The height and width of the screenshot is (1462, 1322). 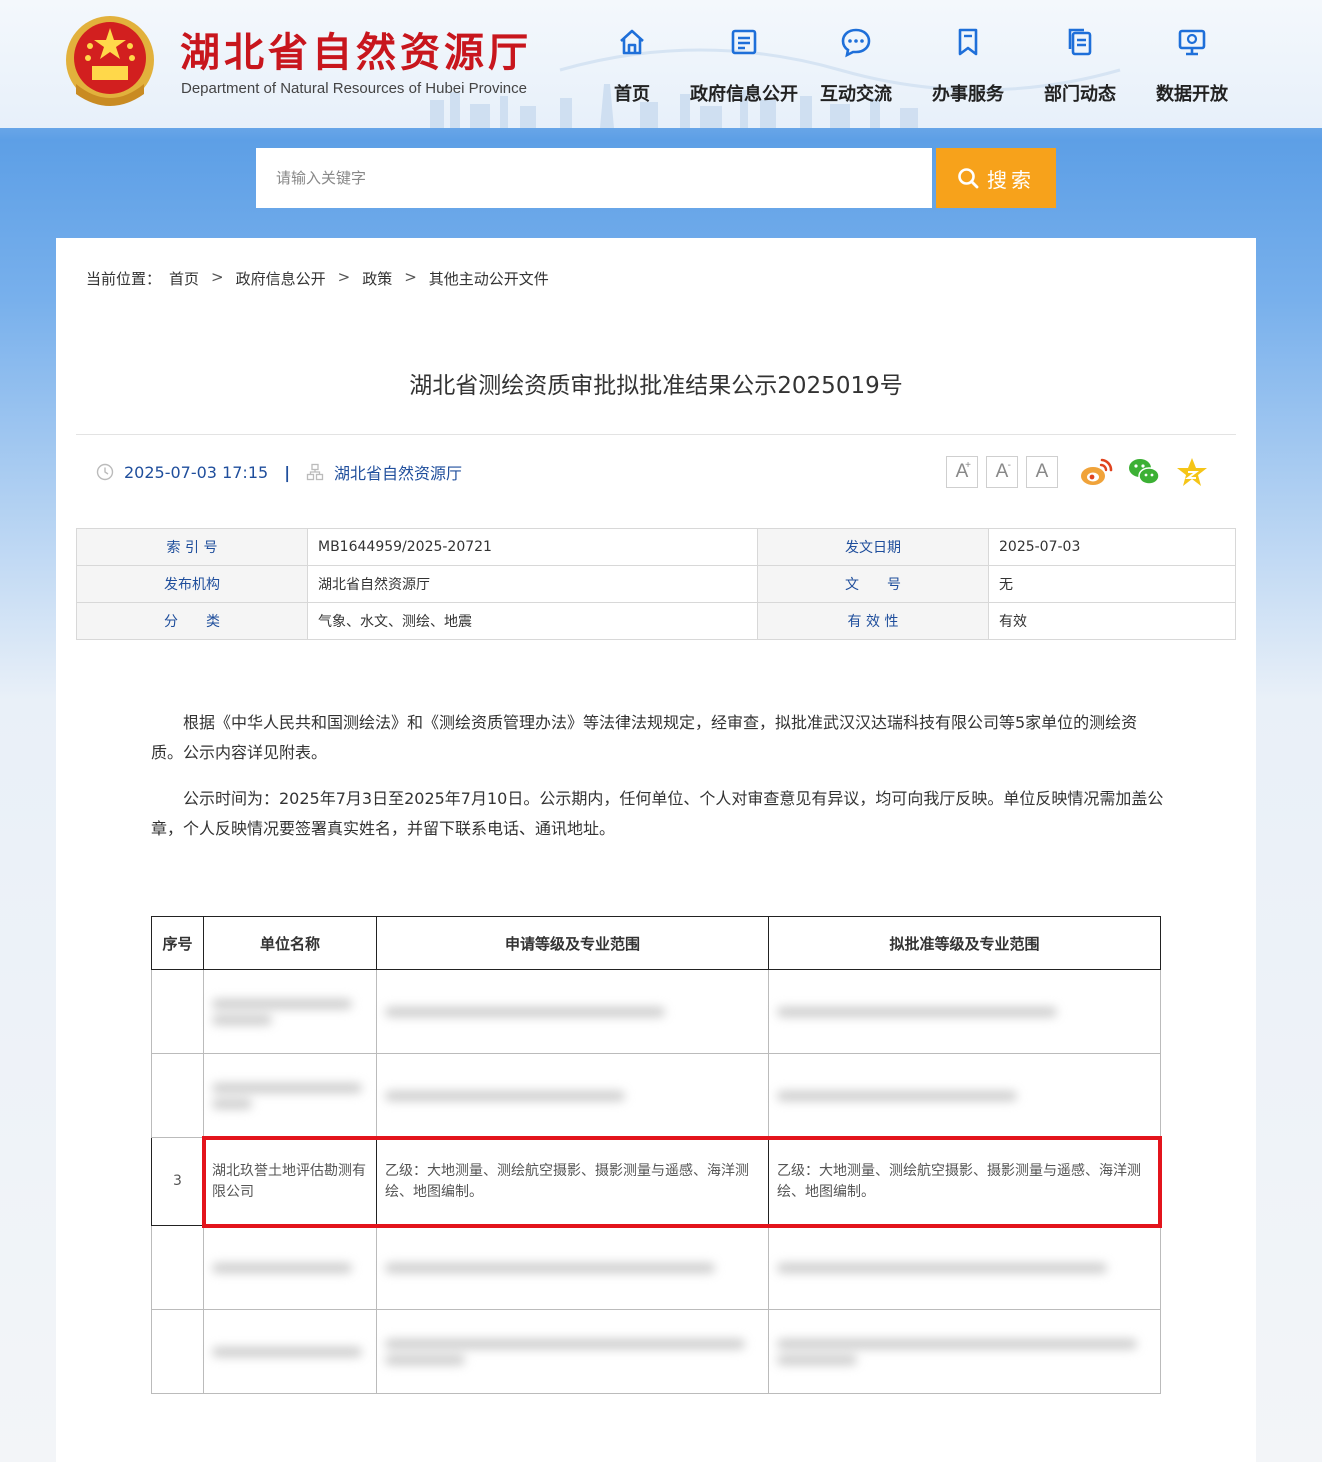 What do you see at coordinates (184, 278) in the screenshot?
I see `breadcrumb-home: 首页` at bounding box center [184, 278].